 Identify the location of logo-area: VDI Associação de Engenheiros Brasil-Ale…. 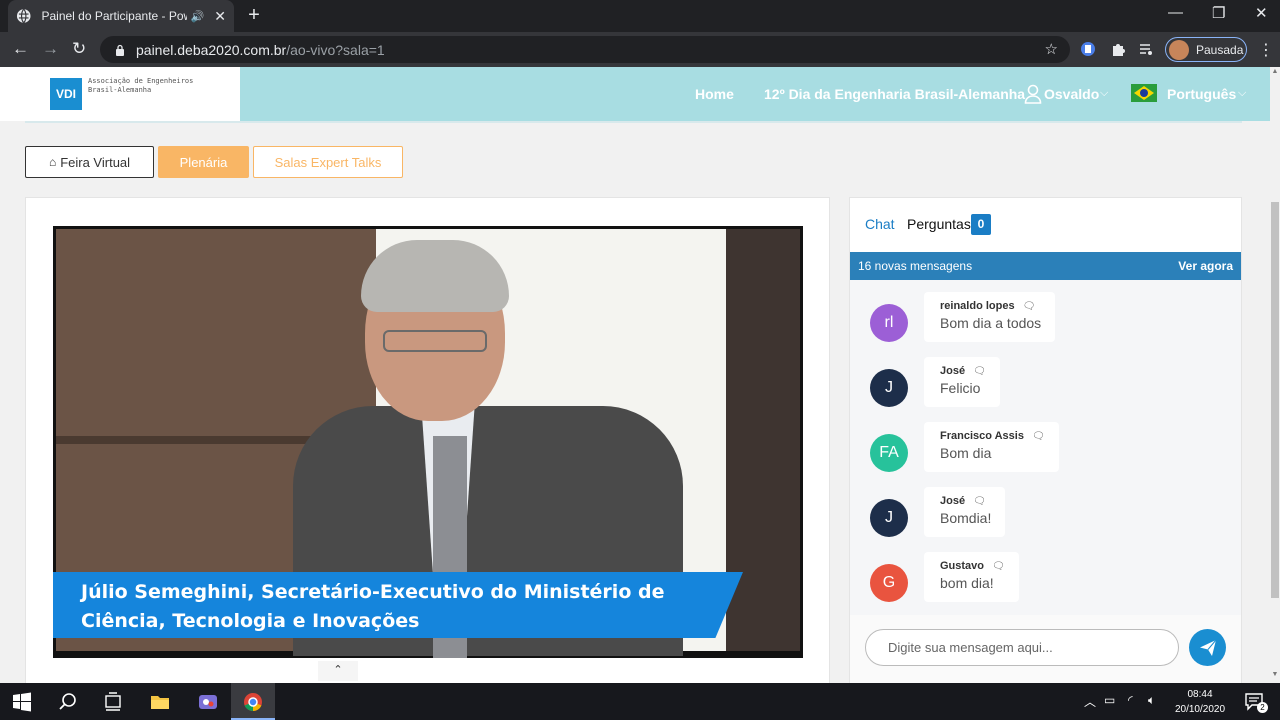
(120, 94).